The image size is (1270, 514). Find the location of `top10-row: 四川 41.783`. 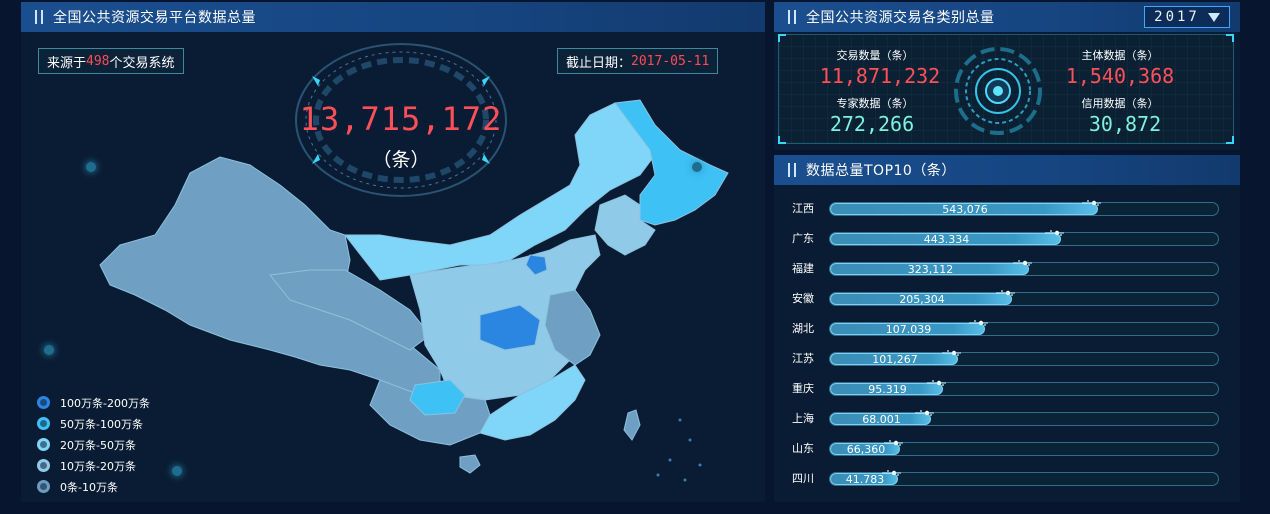

top10-row: 四川 41.783 is located at coordinates (1007, 478).